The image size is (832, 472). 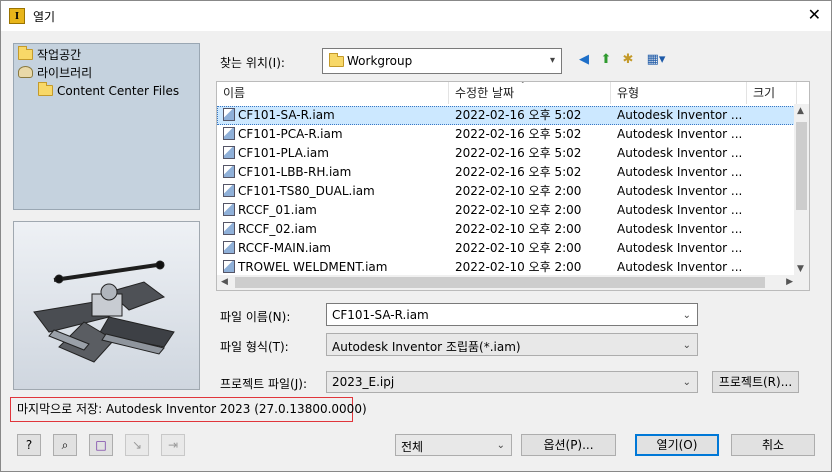 What do you see at coordinates (800, 269) in the screenshot?
I see `scroll-down-icon: ▼` at bounding box center [800, 269].